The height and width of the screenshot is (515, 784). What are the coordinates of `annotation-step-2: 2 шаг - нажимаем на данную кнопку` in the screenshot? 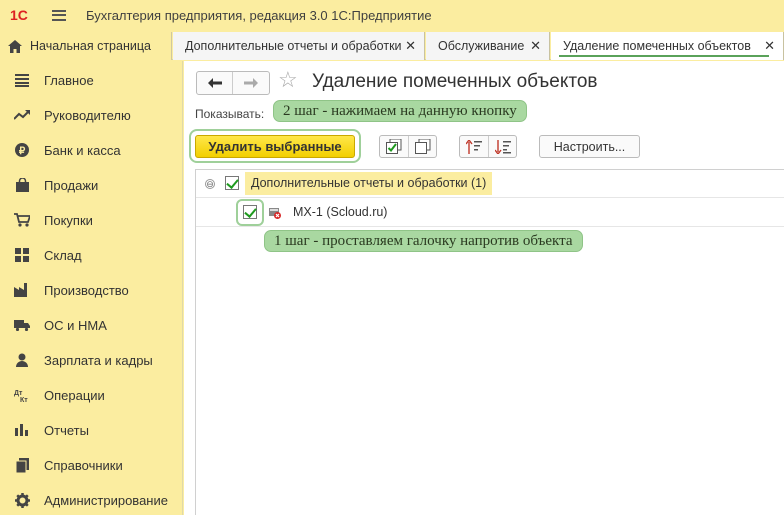 It's located at (400, 111).